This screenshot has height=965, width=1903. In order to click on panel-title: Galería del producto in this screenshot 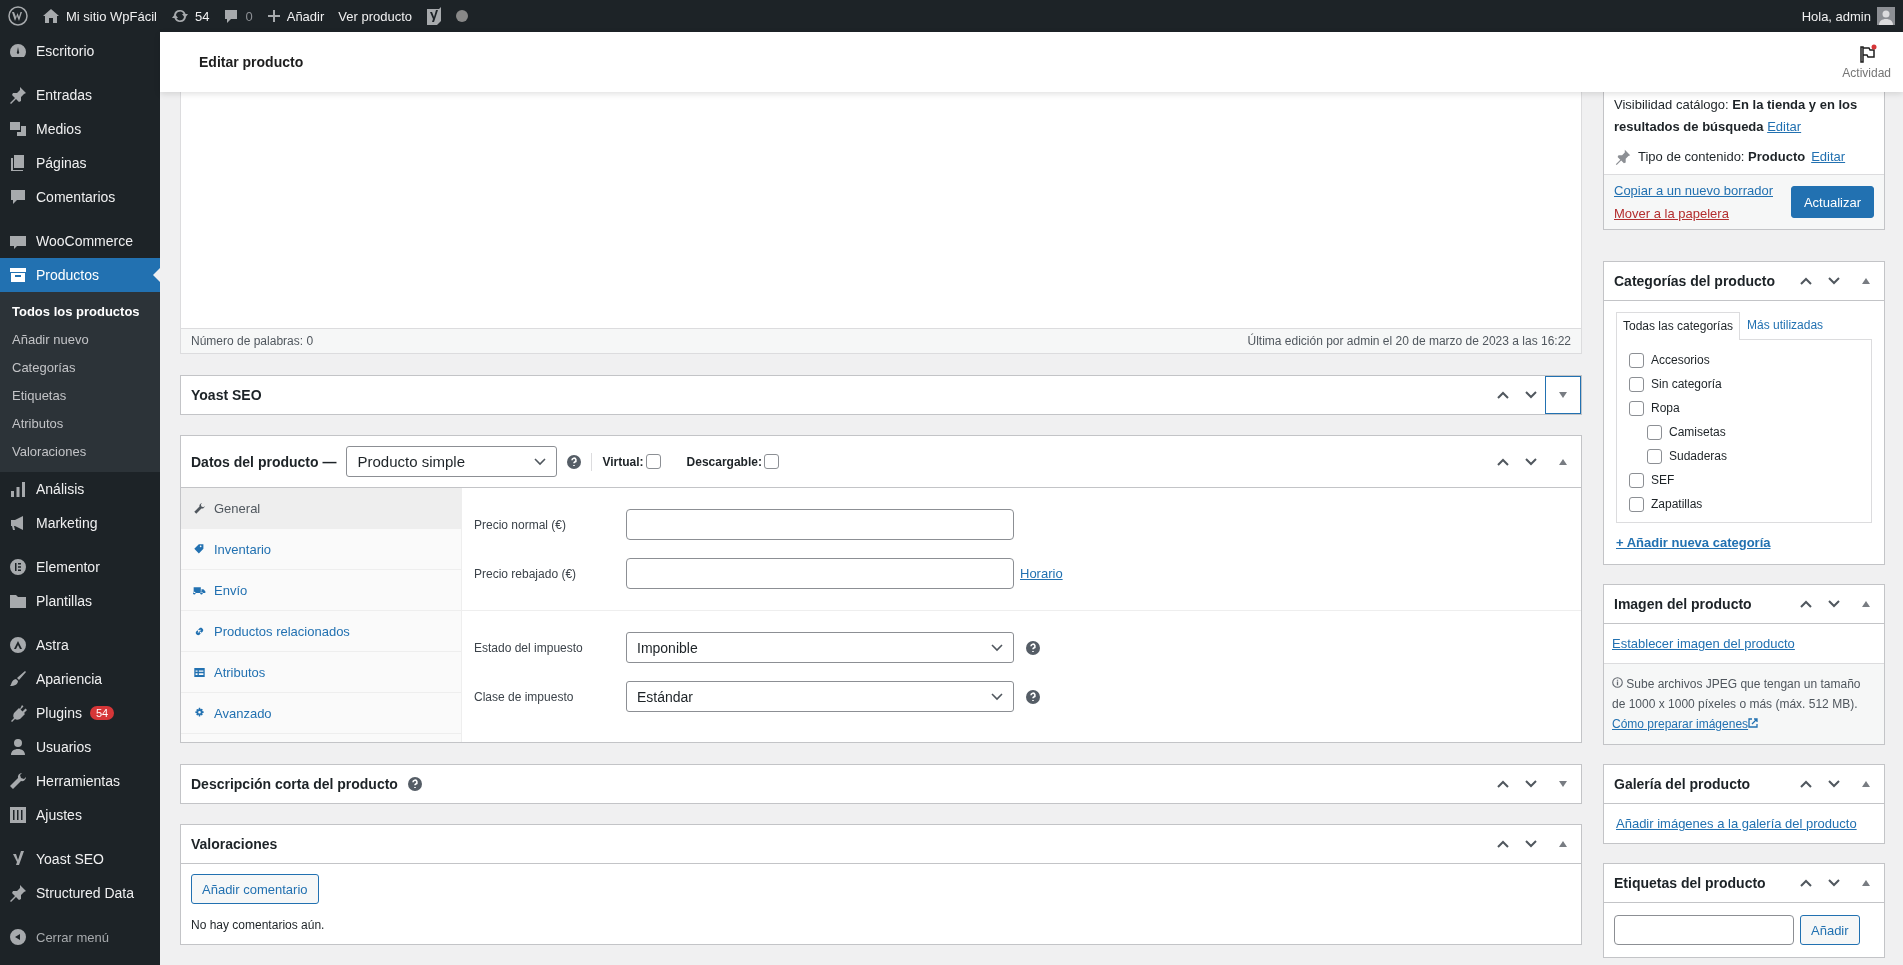, I will do `click(1682, 784)`.